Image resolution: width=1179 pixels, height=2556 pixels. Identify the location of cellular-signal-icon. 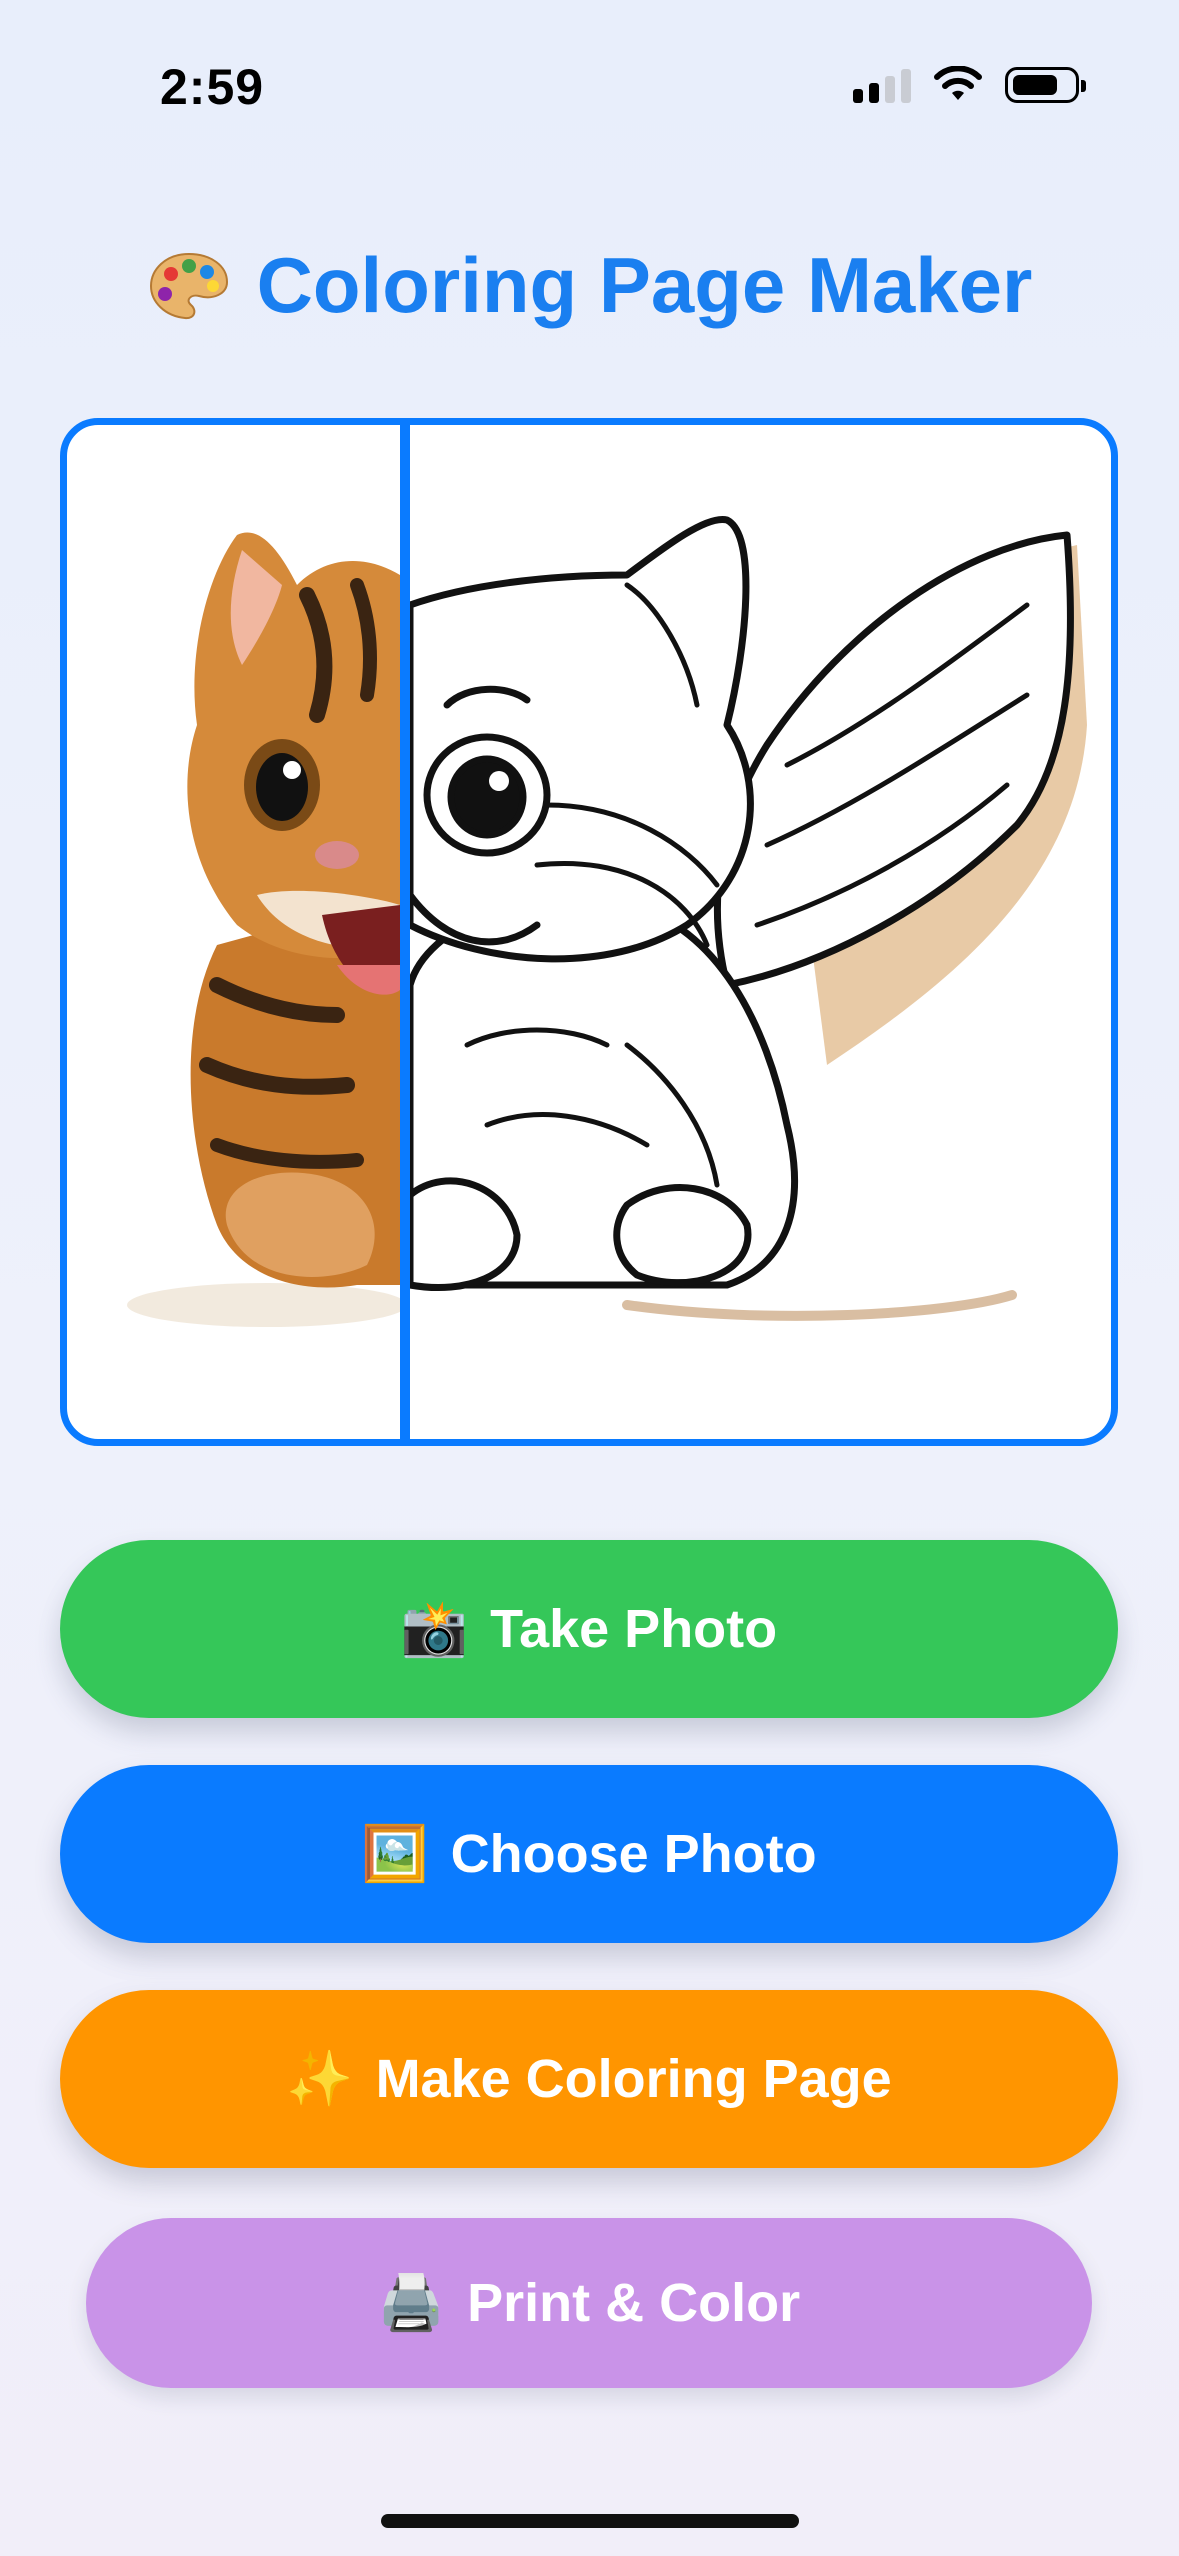
(882, 85).